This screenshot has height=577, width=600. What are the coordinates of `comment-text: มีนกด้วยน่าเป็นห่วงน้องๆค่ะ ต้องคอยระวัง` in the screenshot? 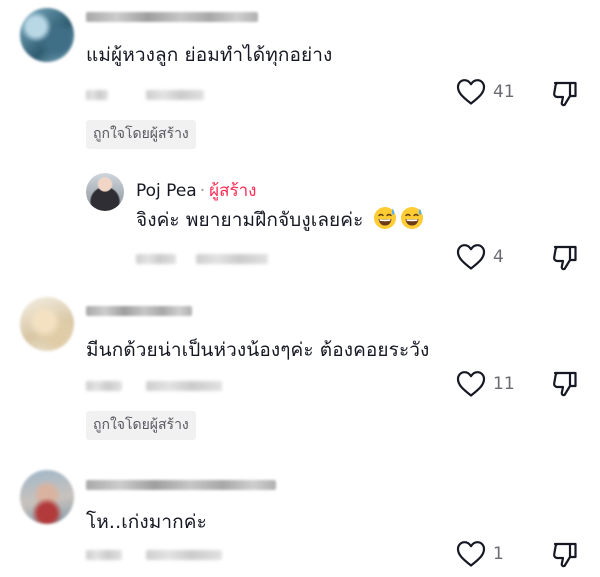 It's located at (258, 350).